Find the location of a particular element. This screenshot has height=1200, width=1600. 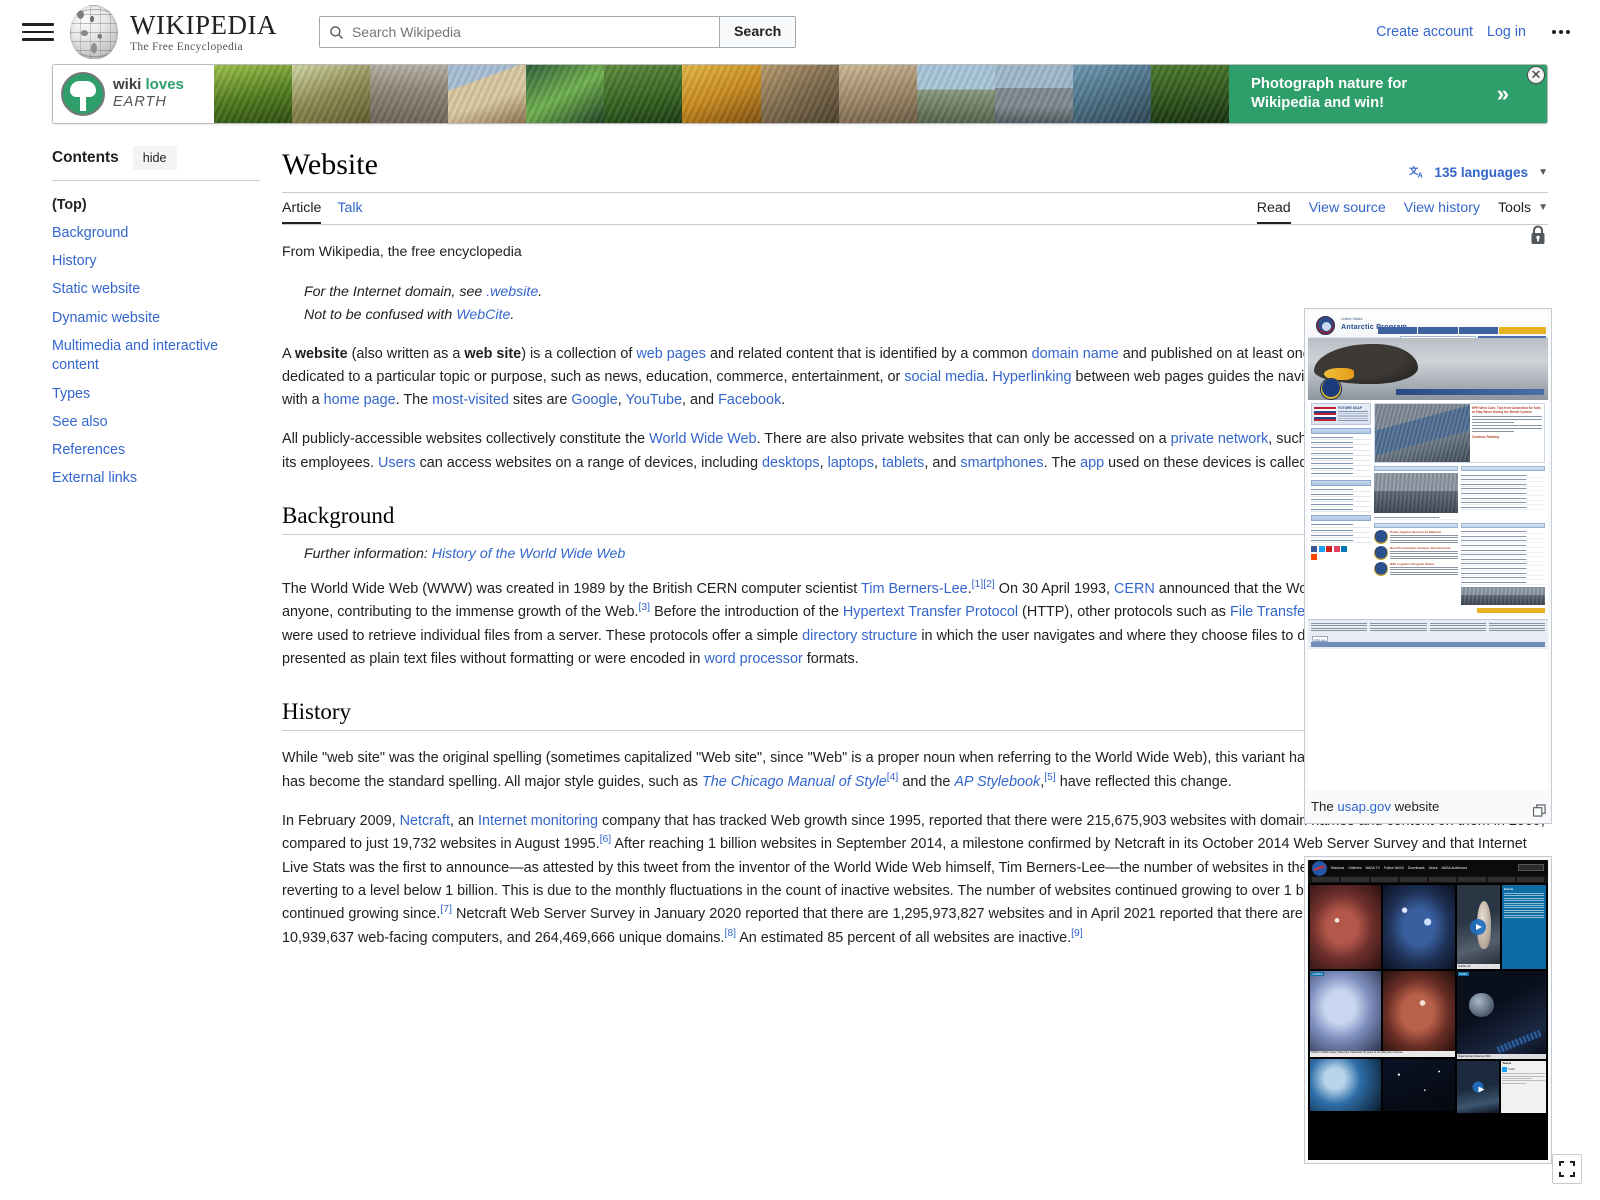

tab-read: Read is located at coordinates (1273, 212).